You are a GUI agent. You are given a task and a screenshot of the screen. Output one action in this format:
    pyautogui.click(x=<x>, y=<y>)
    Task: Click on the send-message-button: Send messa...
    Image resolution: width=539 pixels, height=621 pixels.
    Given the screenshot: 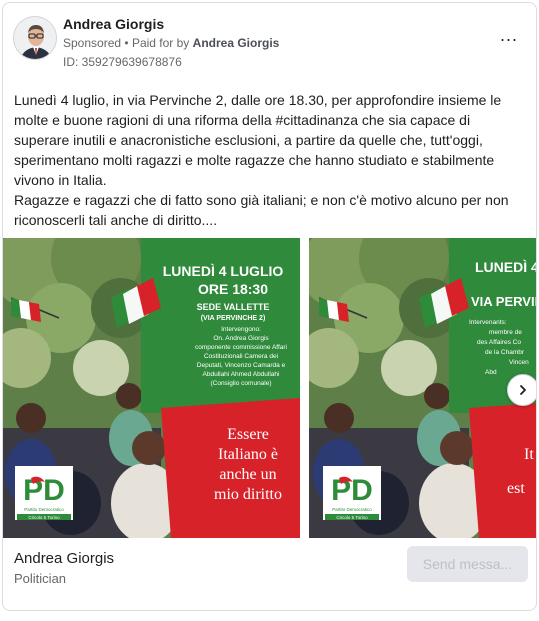 What is the action you would take?
    pyautogui.click(x=467, y=564)
    